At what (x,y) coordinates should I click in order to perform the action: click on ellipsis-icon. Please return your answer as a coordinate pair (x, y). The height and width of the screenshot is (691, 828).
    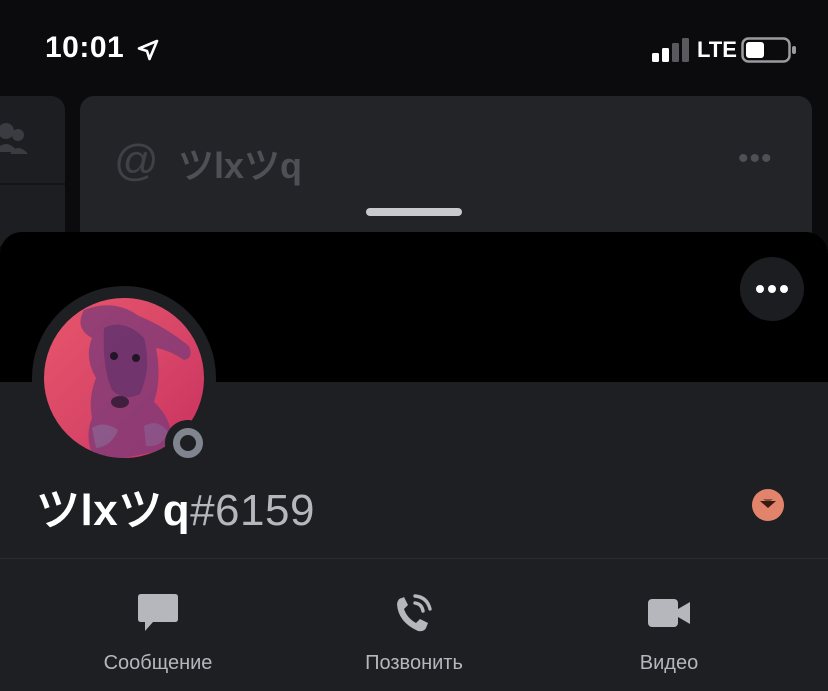
    Looking at the image, I should click on (772, 289).